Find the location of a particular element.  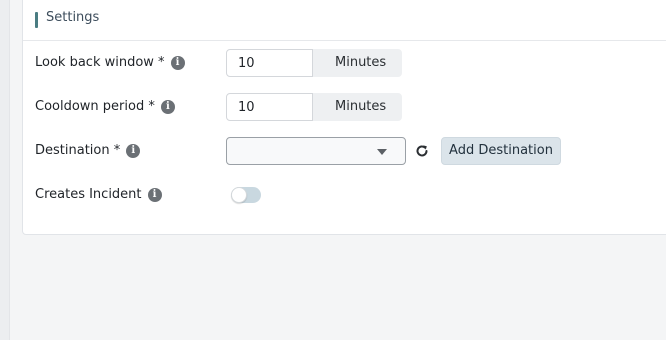

side-gutter is located at coordinates (5, 170).